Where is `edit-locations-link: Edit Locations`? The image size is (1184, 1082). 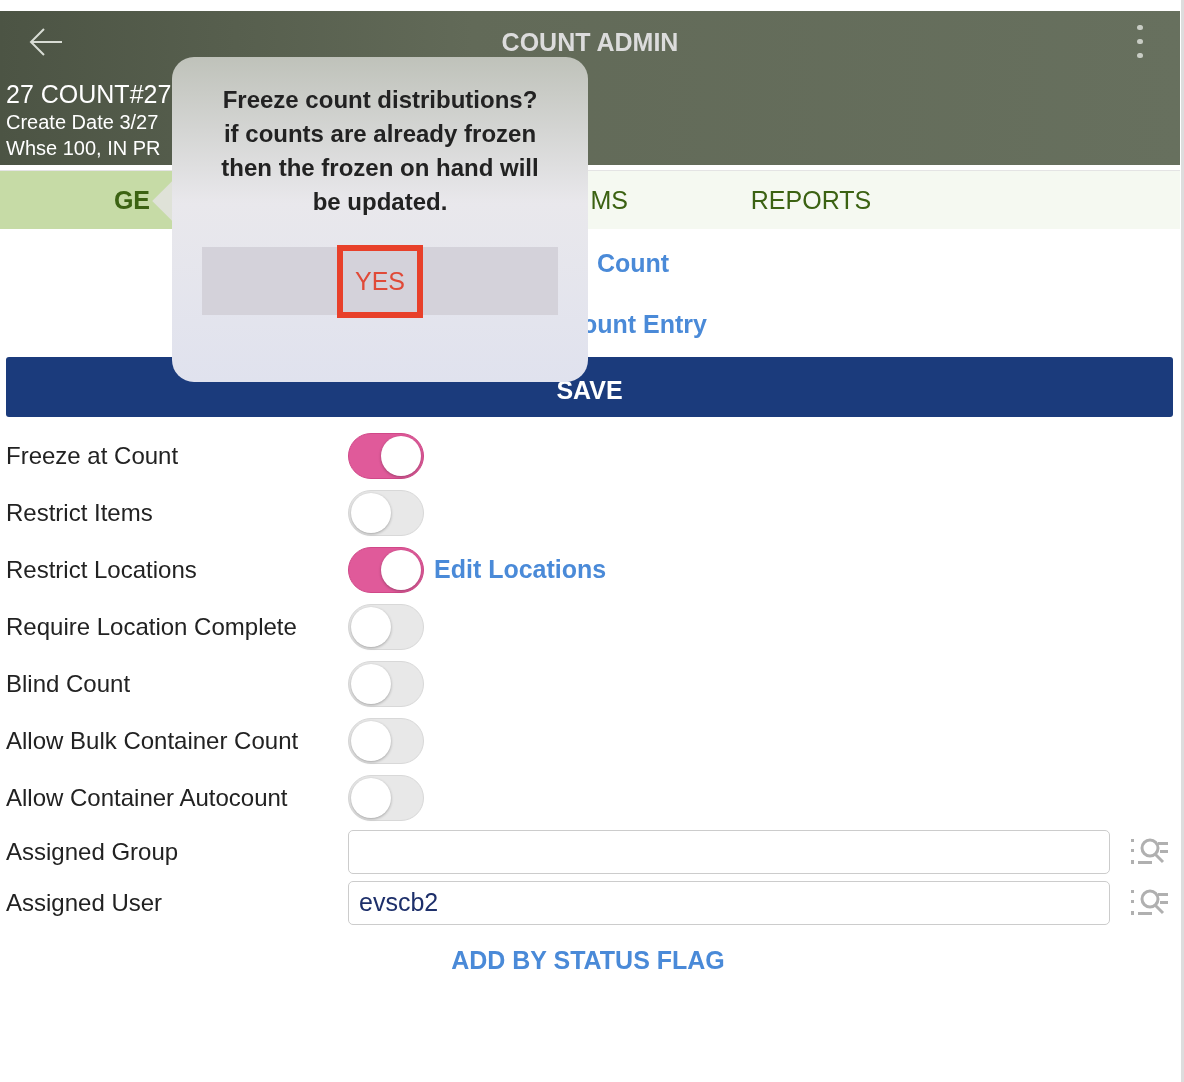
edit-locations-link: Edit Locations is located at coordinates (520, 569).